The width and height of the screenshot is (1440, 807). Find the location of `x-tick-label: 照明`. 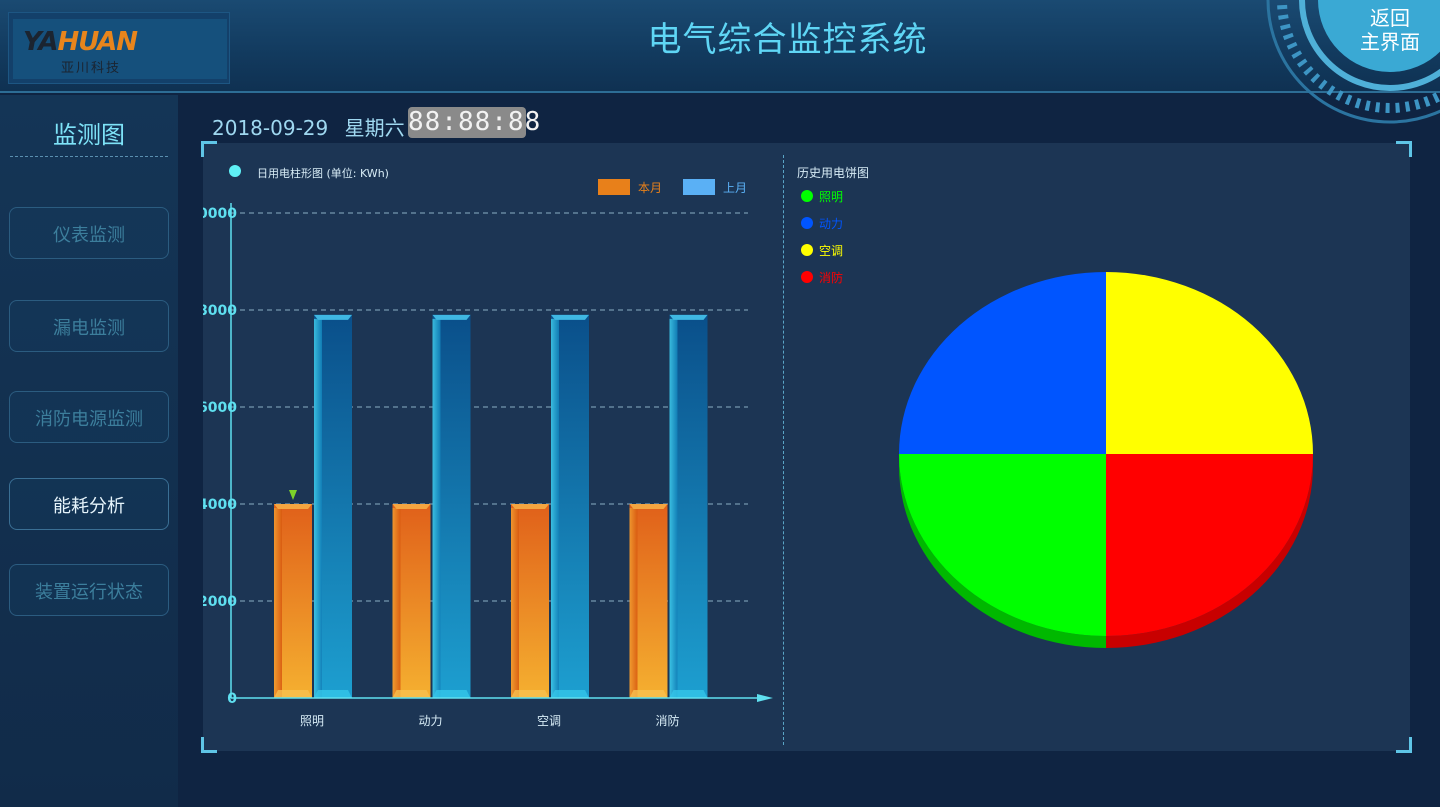

x-tick-label: 照明 is located at coordinates (312, 721).